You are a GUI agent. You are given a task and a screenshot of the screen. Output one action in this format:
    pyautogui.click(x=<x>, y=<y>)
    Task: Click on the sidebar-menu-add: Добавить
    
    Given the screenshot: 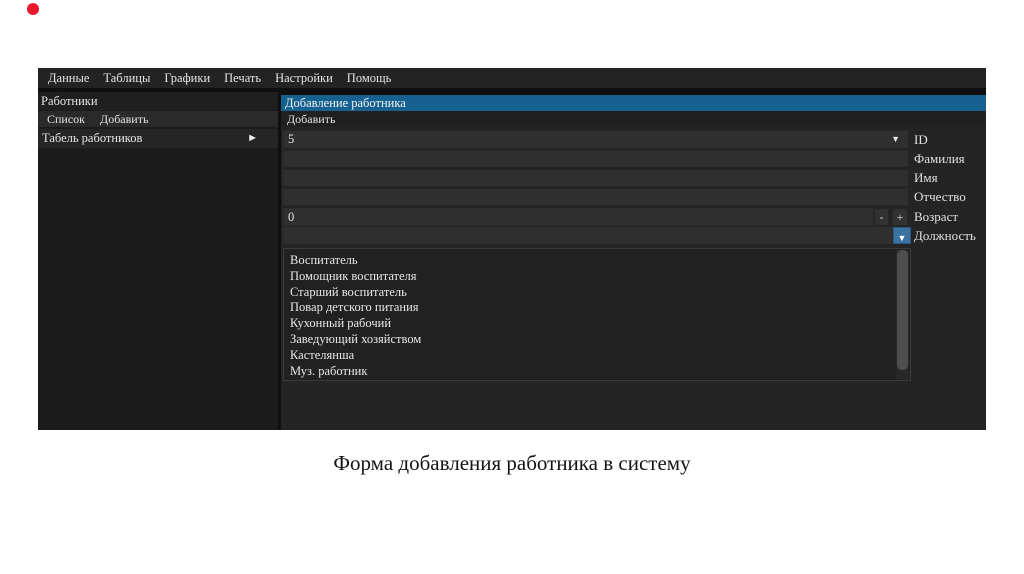 What is the action you would take?
    pyautogui.click(x=124, y=119)
    